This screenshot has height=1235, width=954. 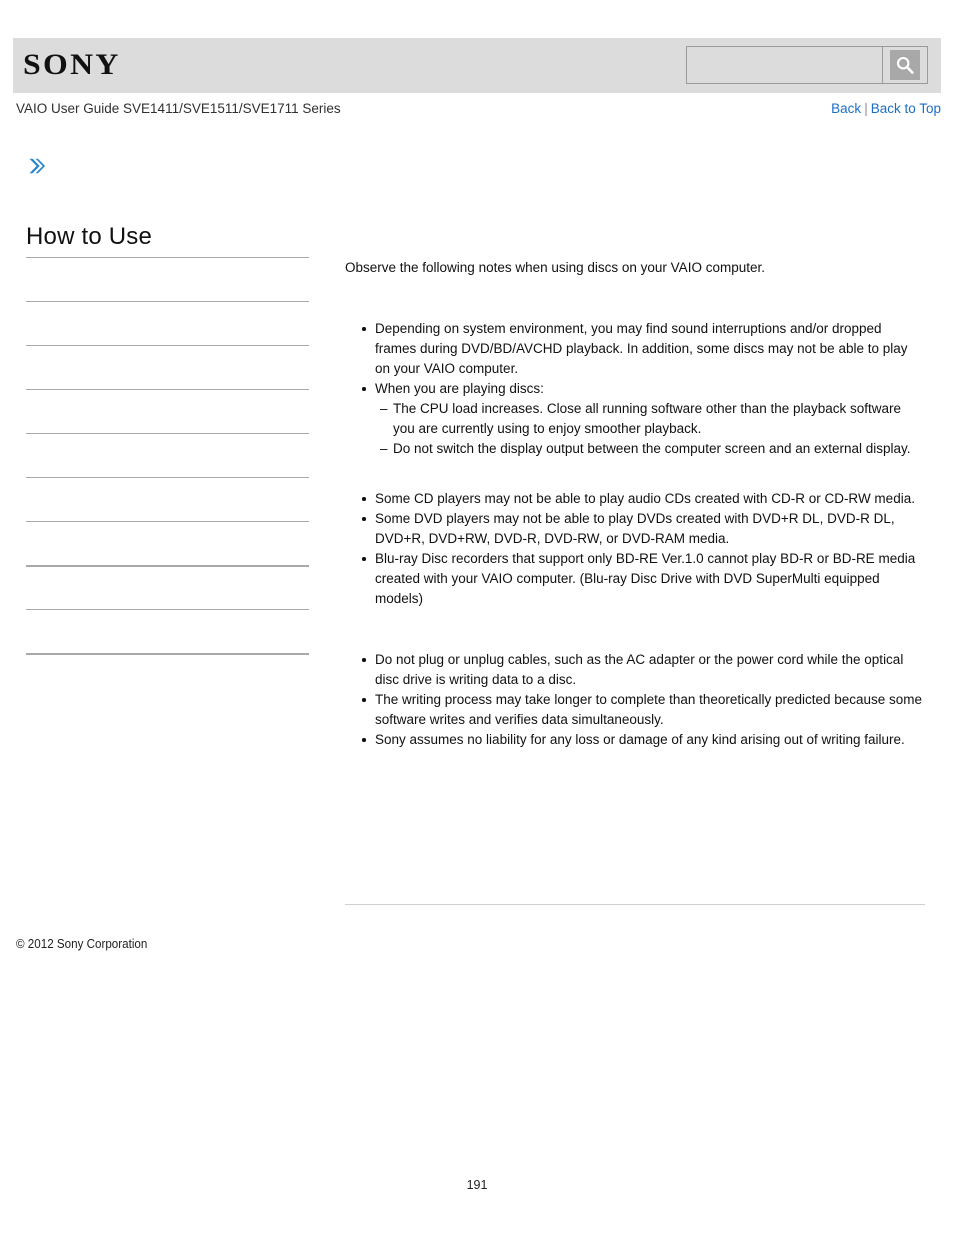 I want to click on header-nav-links: Back | Back to Top, so click(x=886, y=109).